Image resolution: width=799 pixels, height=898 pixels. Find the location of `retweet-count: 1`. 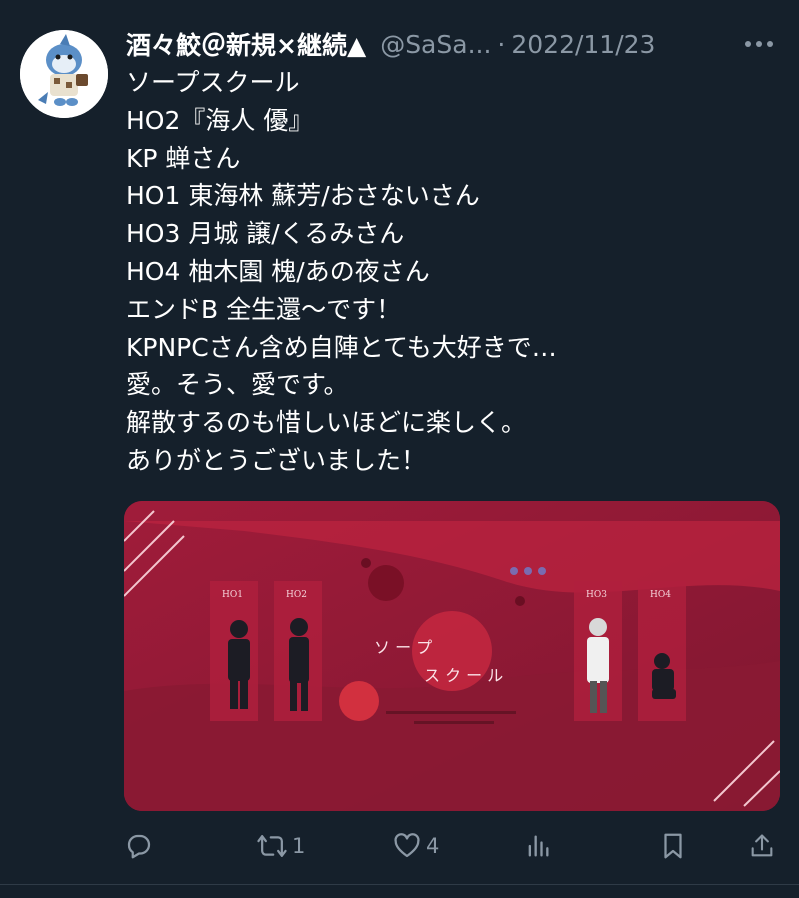

retweet-count: 1 is located at coordinates (299, 846).